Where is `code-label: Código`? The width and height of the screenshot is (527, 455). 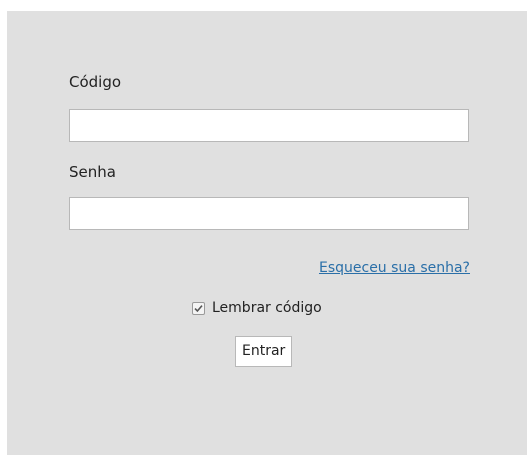
code-label: Código is located at coordinates (95, 82).